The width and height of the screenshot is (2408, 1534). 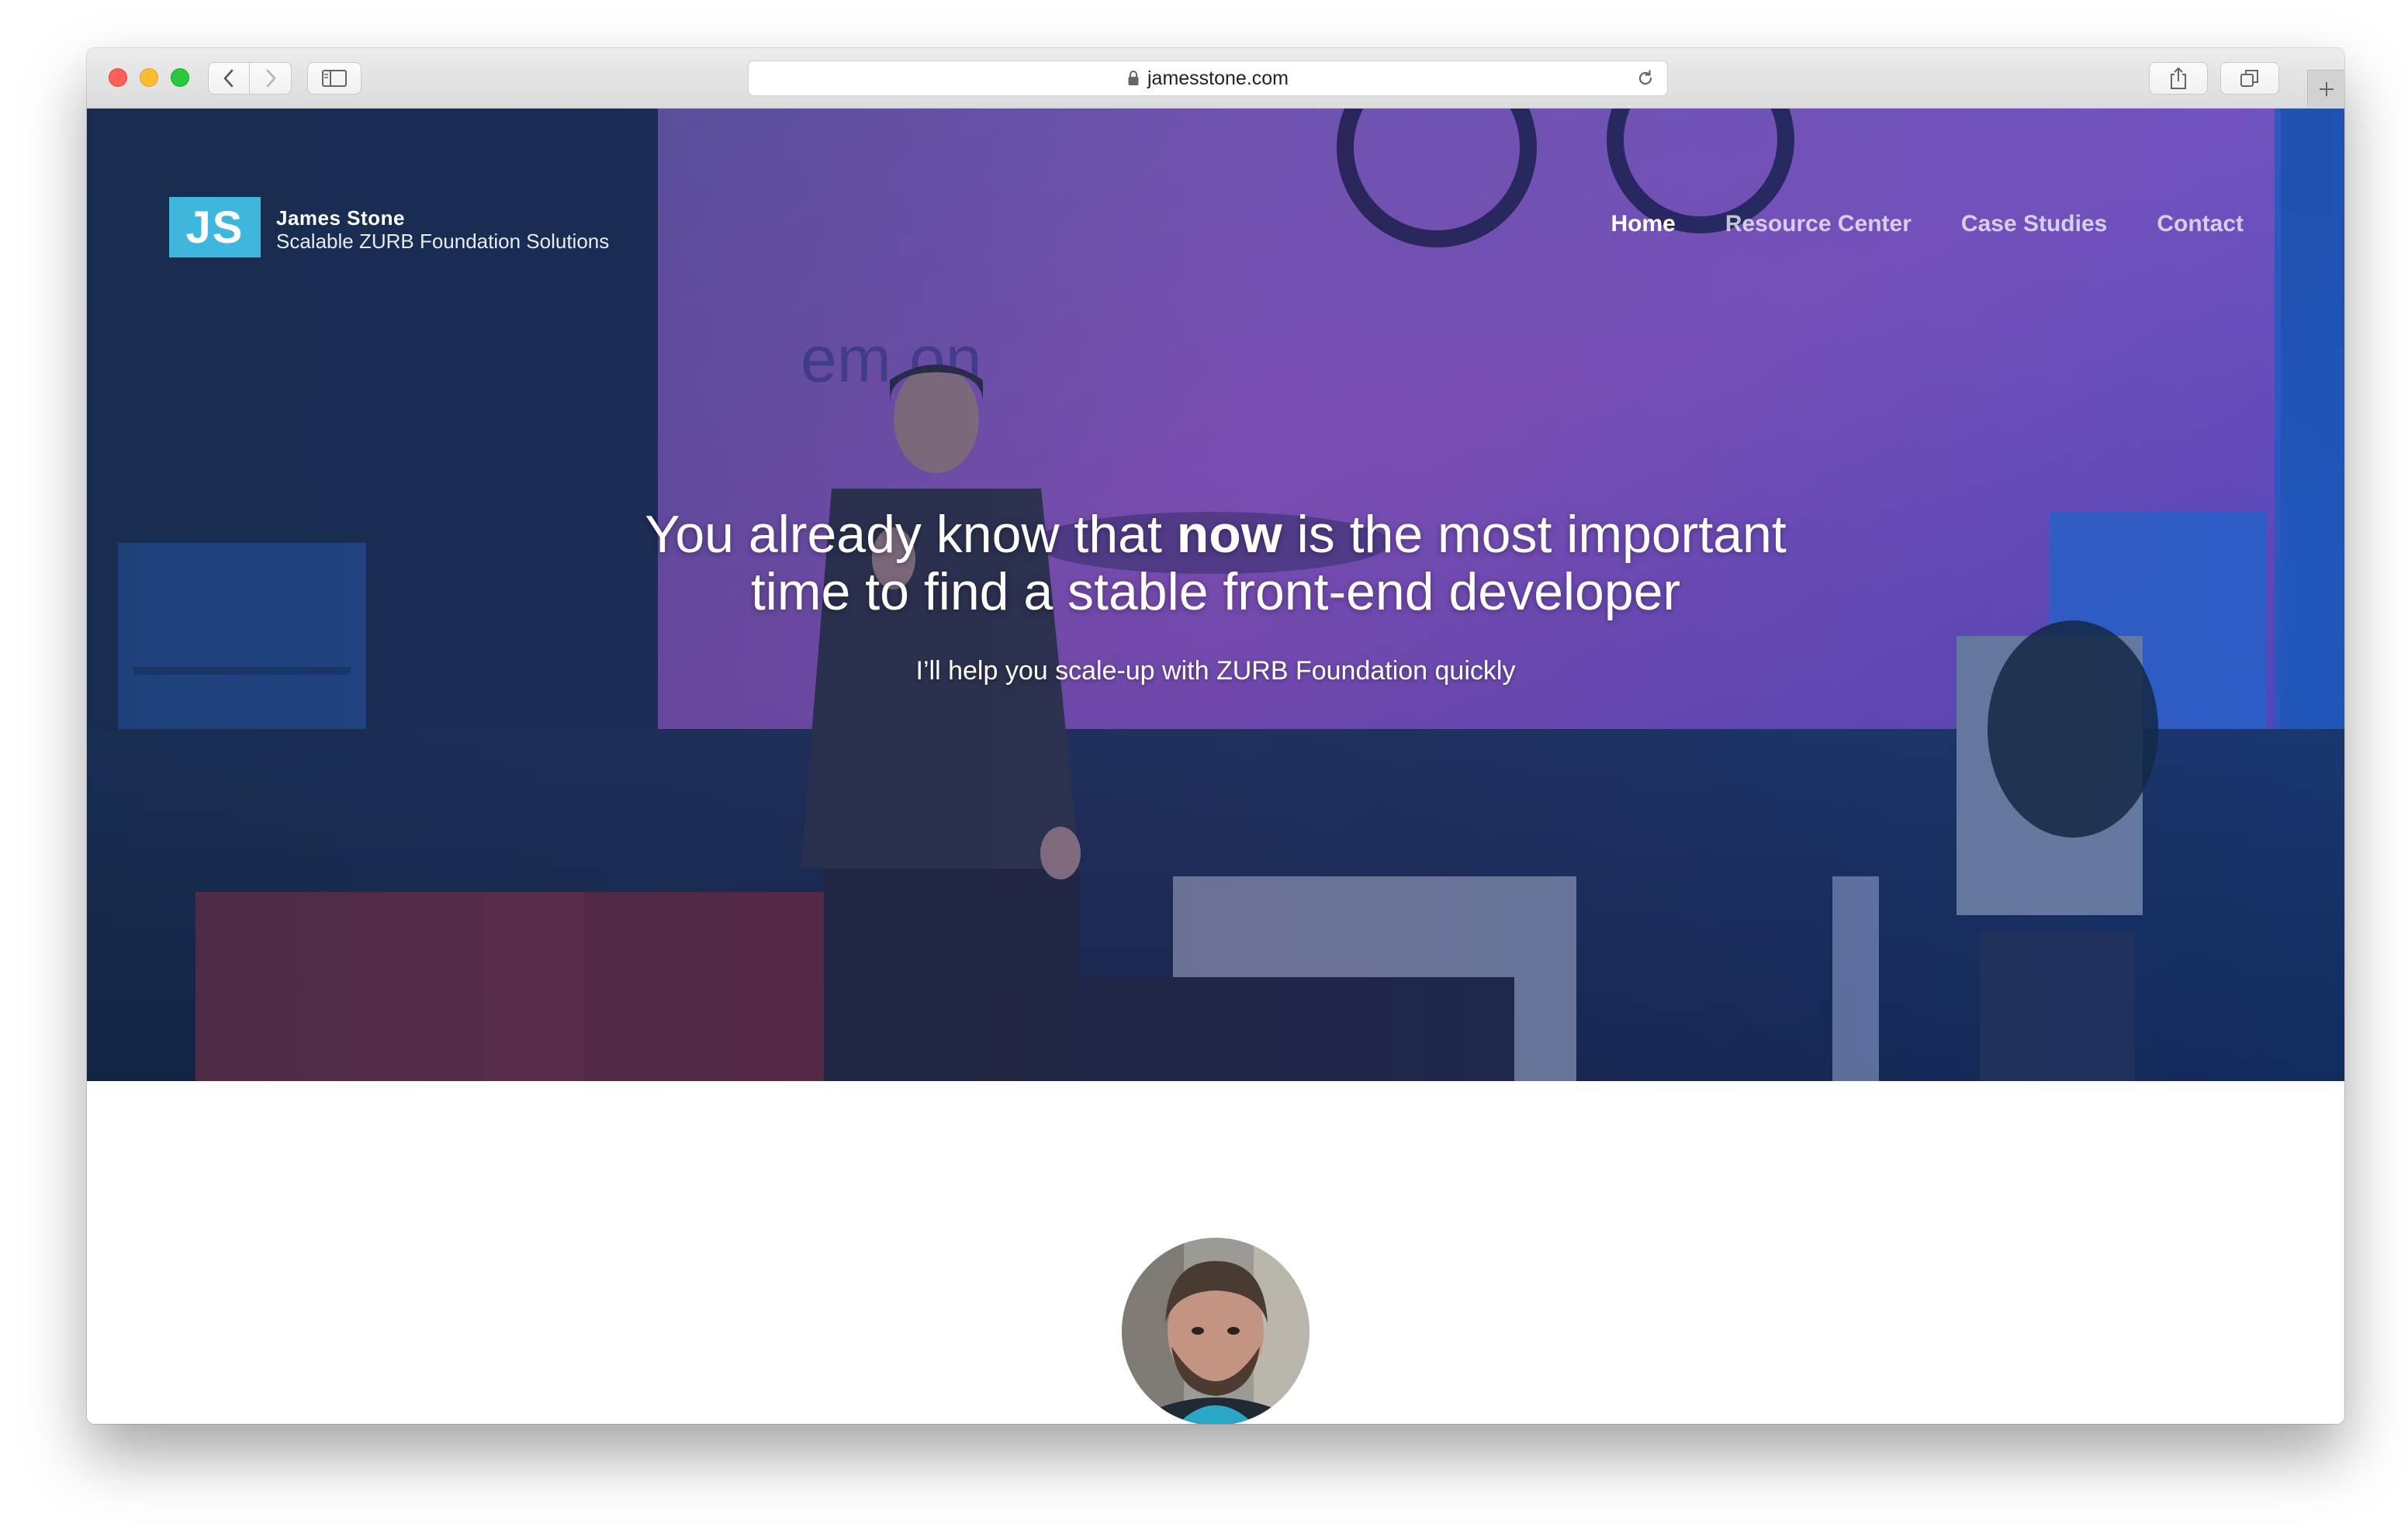 I want to click on site-logo: JS, so click(x=215, y=227).